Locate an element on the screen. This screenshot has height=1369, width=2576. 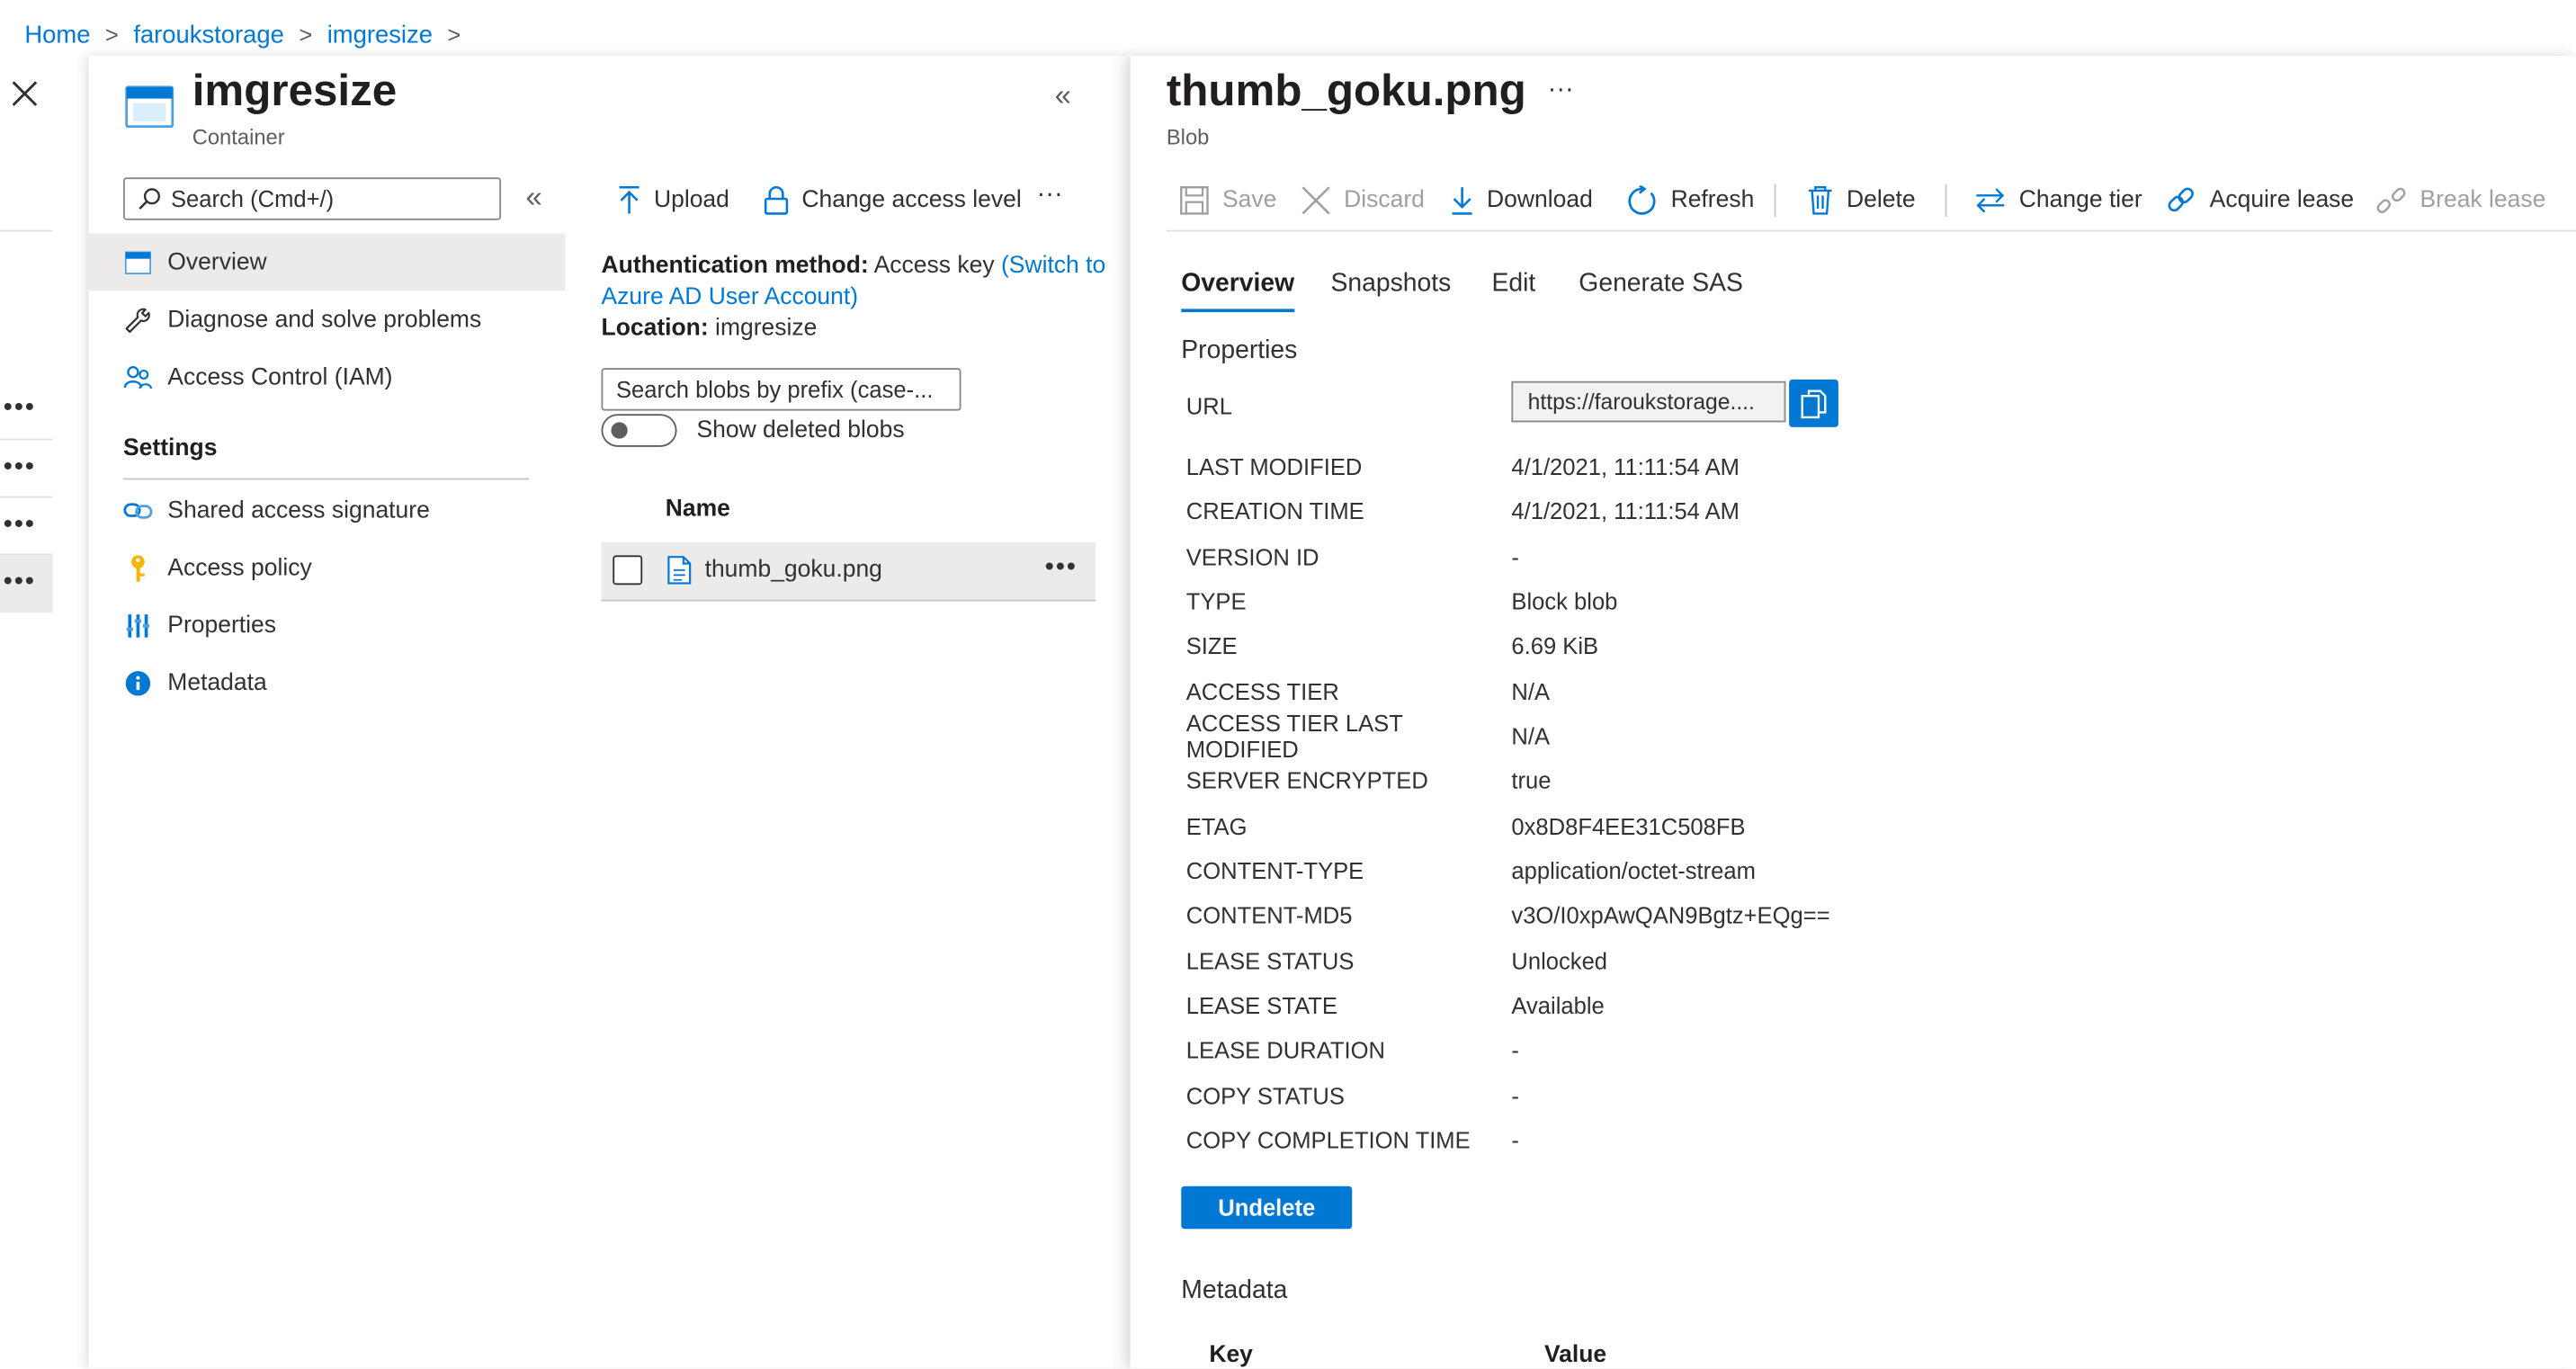
file-icon is located at coordinates (679, 570).